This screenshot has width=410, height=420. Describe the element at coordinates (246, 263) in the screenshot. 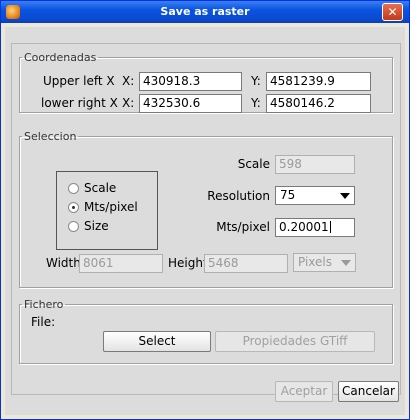

I see `height-input: 5468` at that location.